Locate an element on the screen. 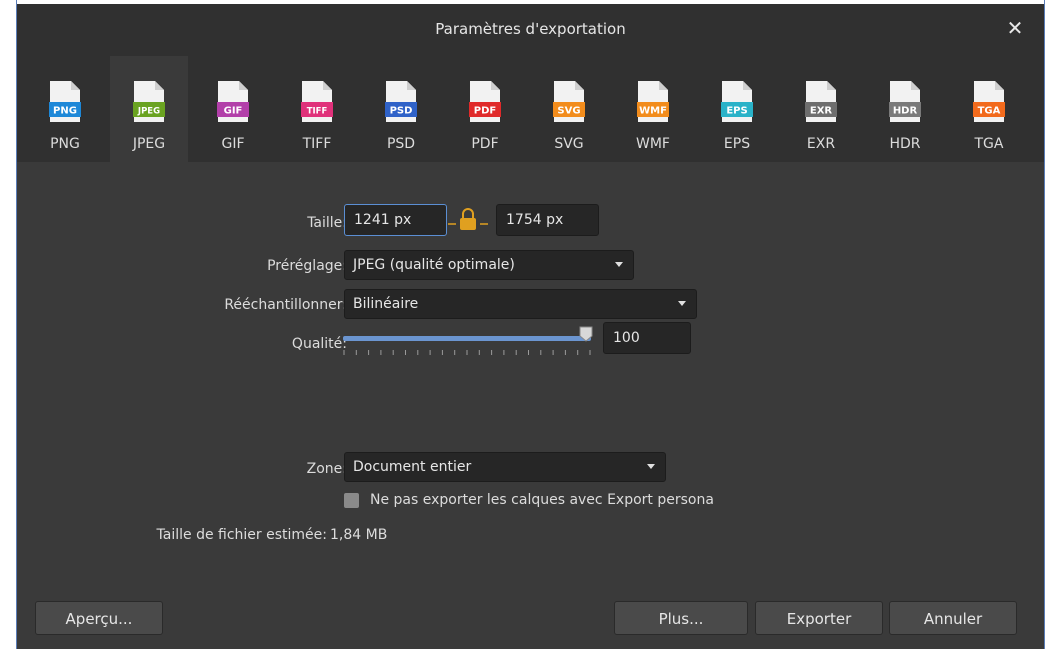 This screenshot has width=1051, height=649. dialog-title: Paramètres d'exportation is located at coordinates (530, 29).